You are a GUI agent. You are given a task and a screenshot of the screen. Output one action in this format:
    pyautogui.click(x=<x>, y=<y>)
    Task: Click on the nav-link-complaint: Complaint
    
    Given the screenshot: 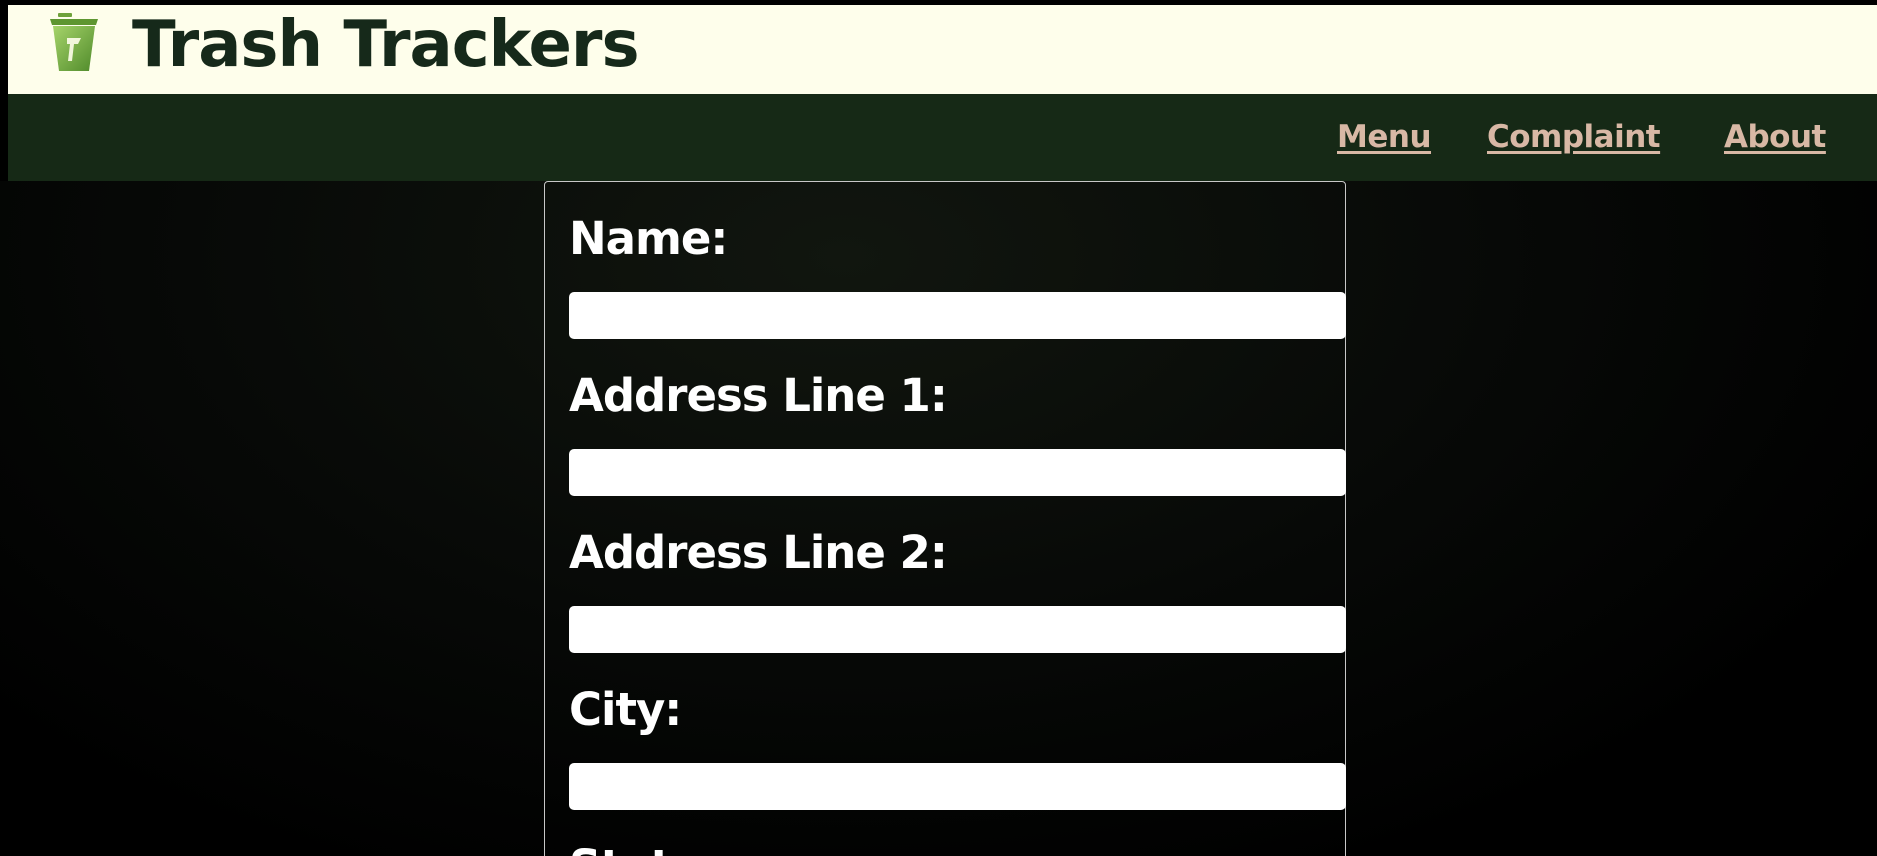 What is the action you would take?
    pyautogui.click(x=1574, y=137)
    